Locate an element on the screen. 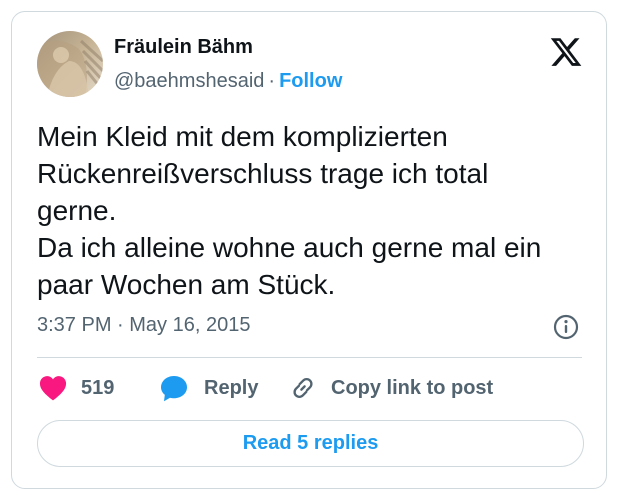 Image resolution: width=620 pixels, height=502 pixels. tweet-text-line: Rückenreißverschluss trage ich total is located at coordinates (263, 173).